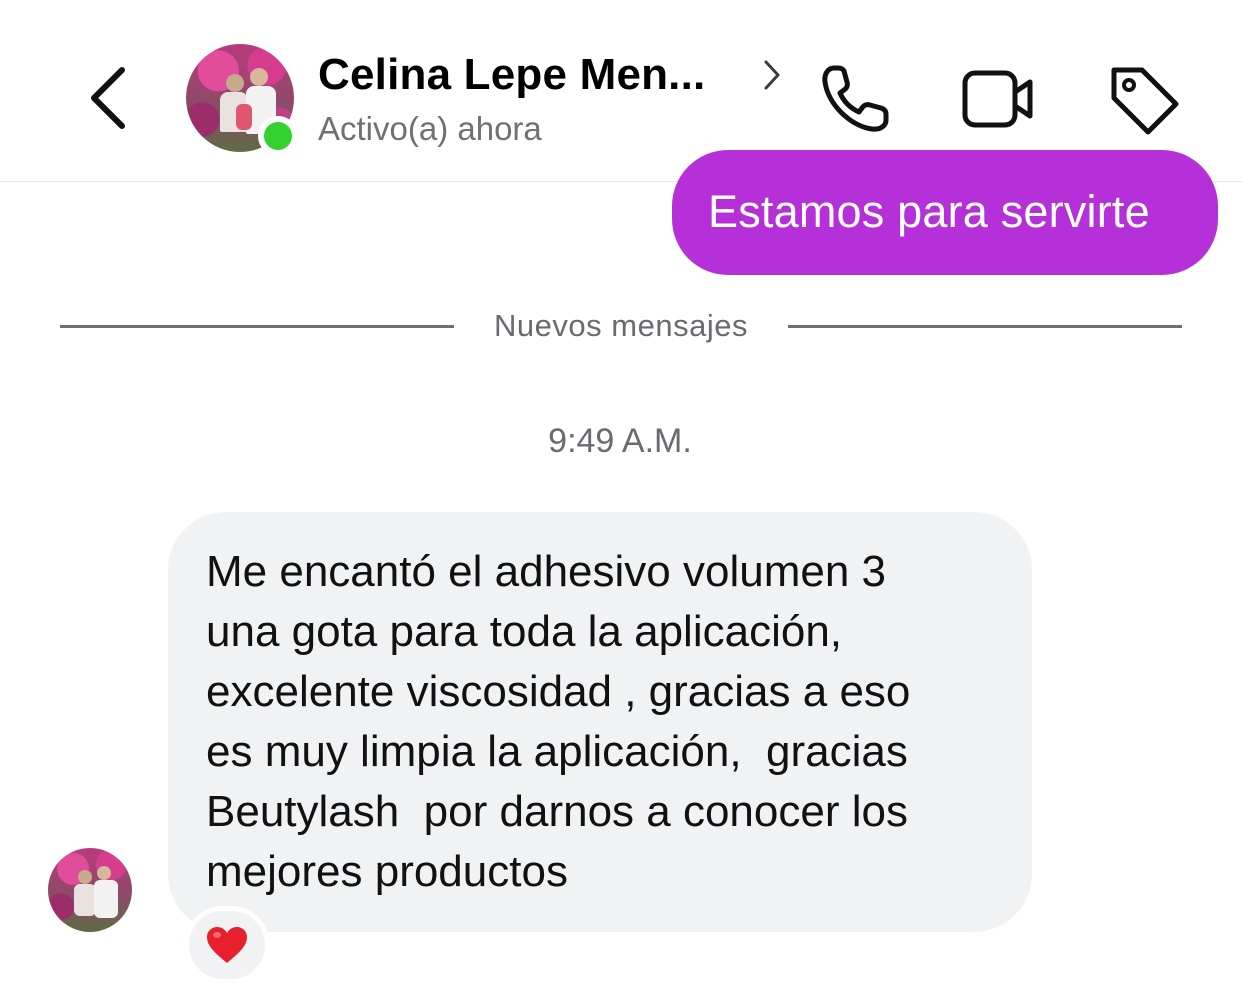 The height and width of the screenshot is (1002, 1242). I want to click on chevron-left-icon, so click(108, 98).